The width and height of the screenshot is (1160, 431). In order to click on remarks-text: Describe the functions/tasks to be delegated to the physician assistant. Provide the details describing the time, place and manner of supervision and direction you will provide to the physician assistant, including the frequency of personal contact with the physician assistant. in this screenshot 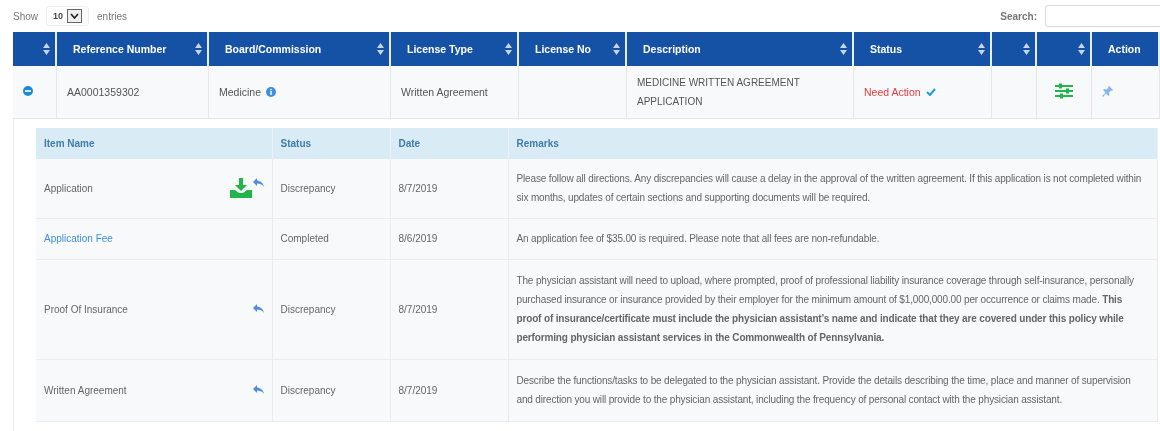, I will do `click(823, 390)`.